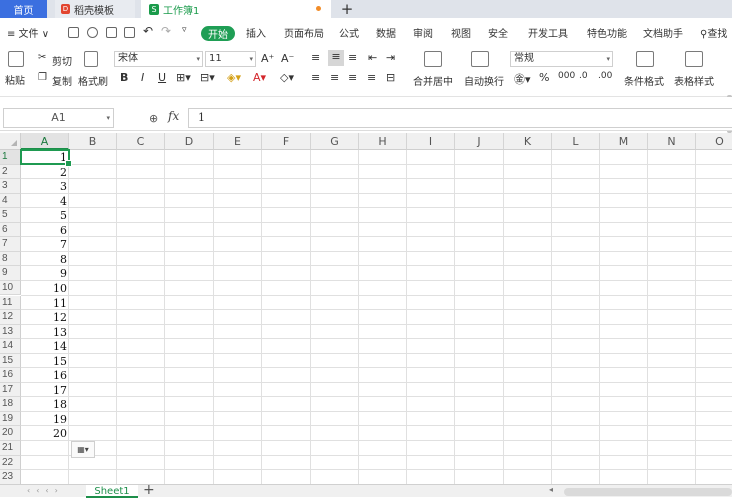 The width and height of the screenshot is (732, 498). What do you see at coordinates (10, 186) in the screenshot?
I see `row-header-3: 3` at bounding box center [10, 186].